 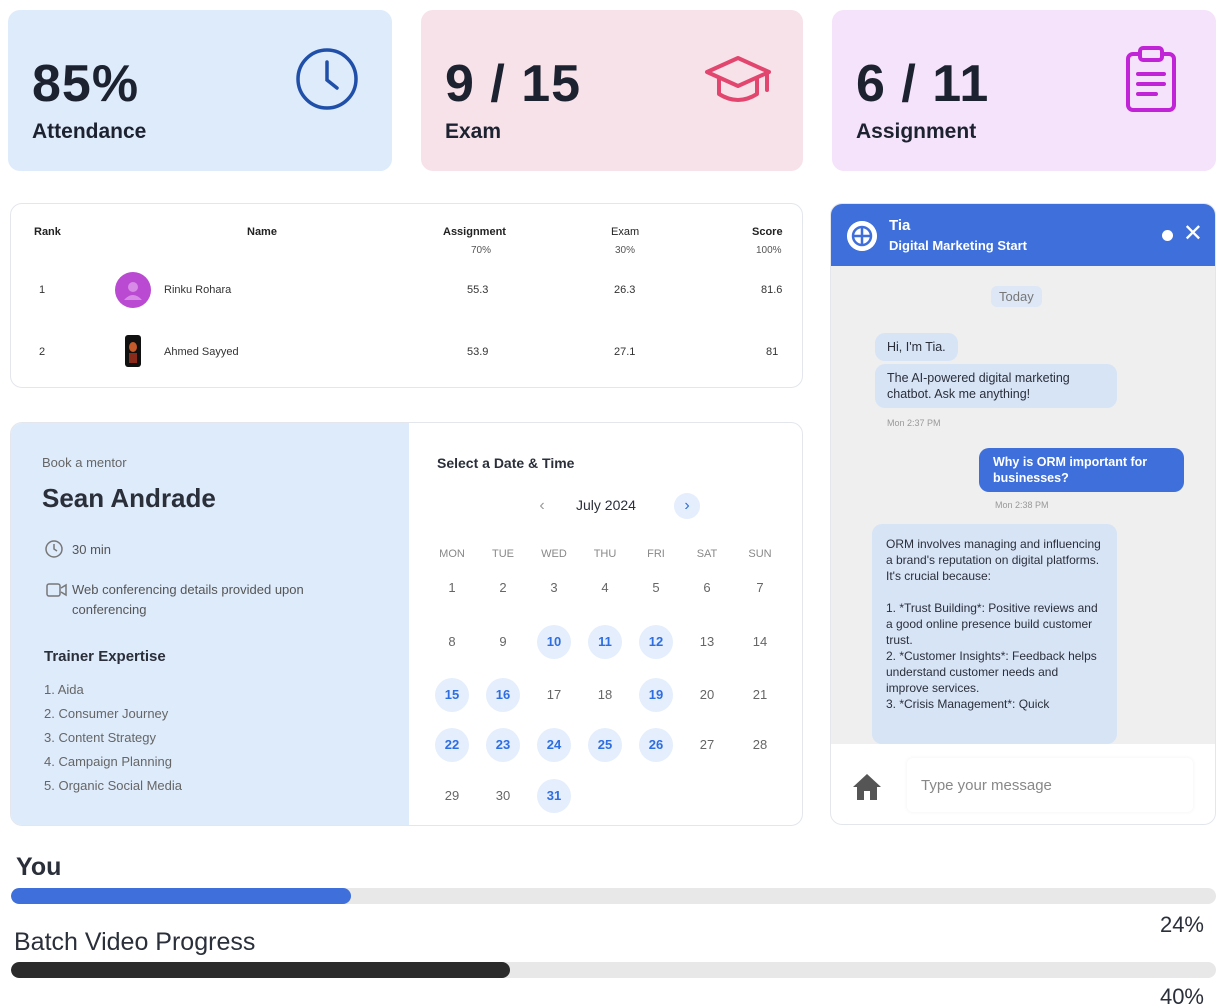 I want to click on message-timestamp: Mon 2:38 PM, so click(x=1022, y=505).